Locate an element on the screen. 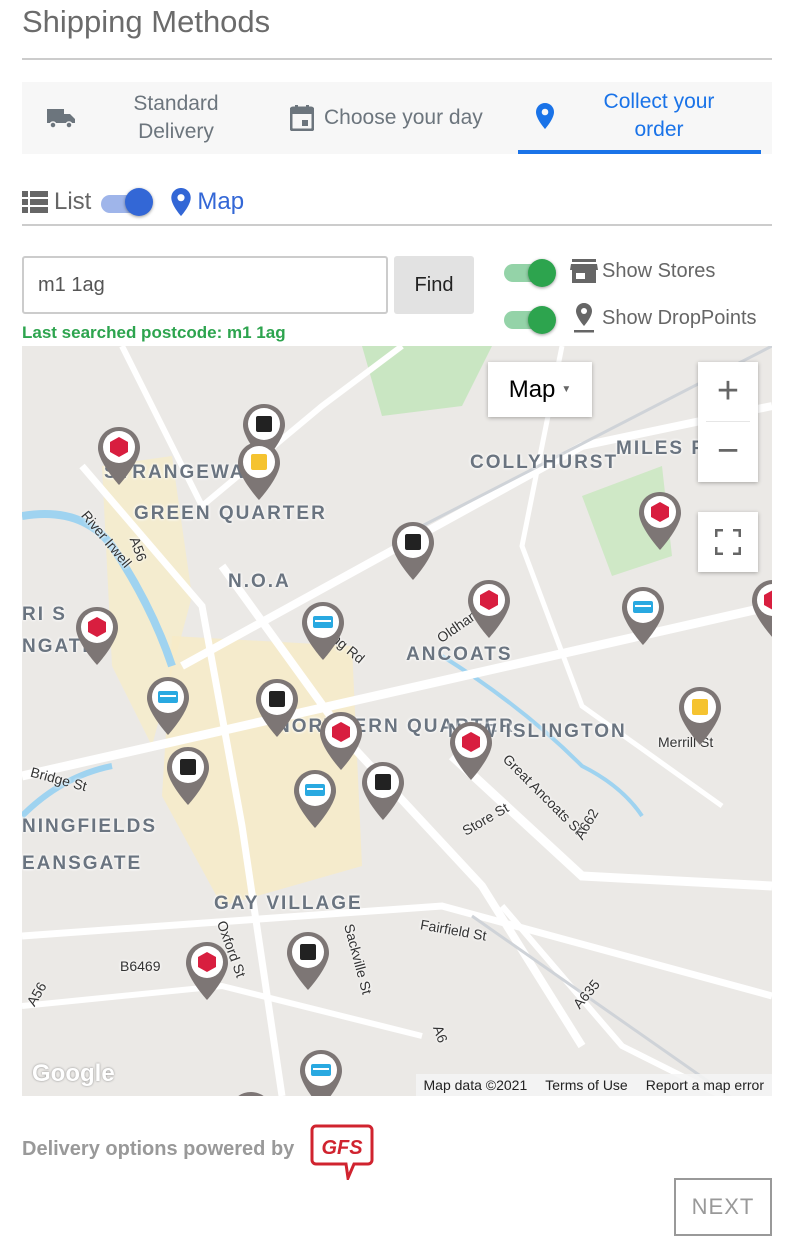 The image size is (792, 1250). map-data-credit: Map data ©2021 is located at coordinates (475, 1085).